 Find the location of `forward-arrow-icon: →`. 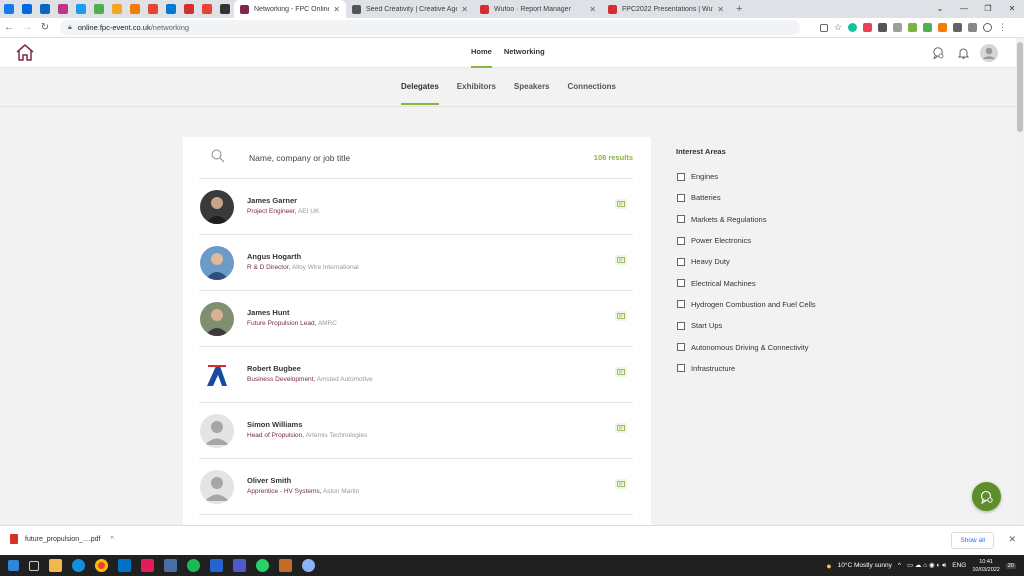

forward-arrow-icon: → is located at coordinates (27, 27).